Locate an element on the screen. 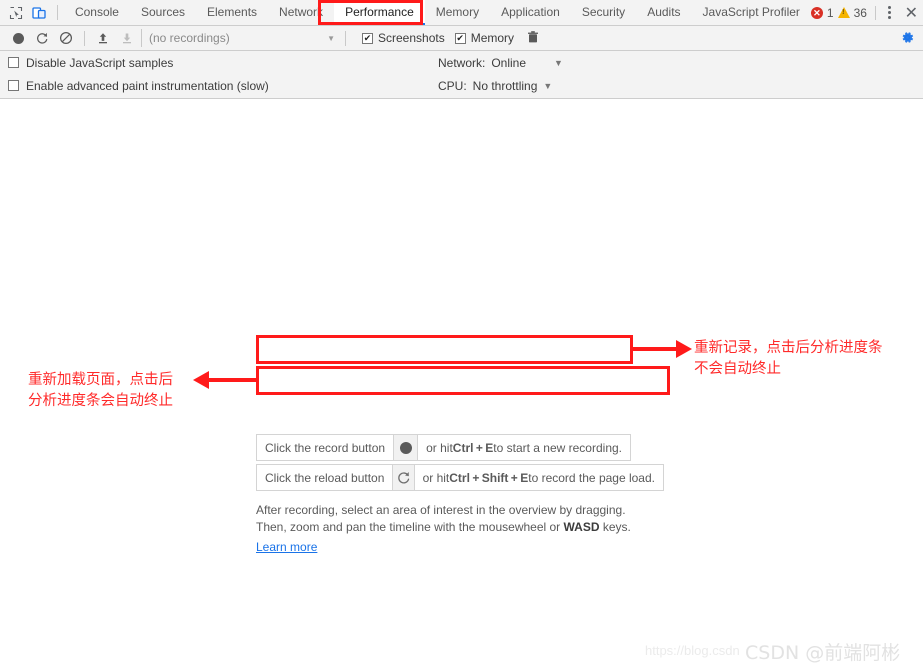  watermark-brand: CSDN @前端阿彬 is located at coordinates (823, 653).